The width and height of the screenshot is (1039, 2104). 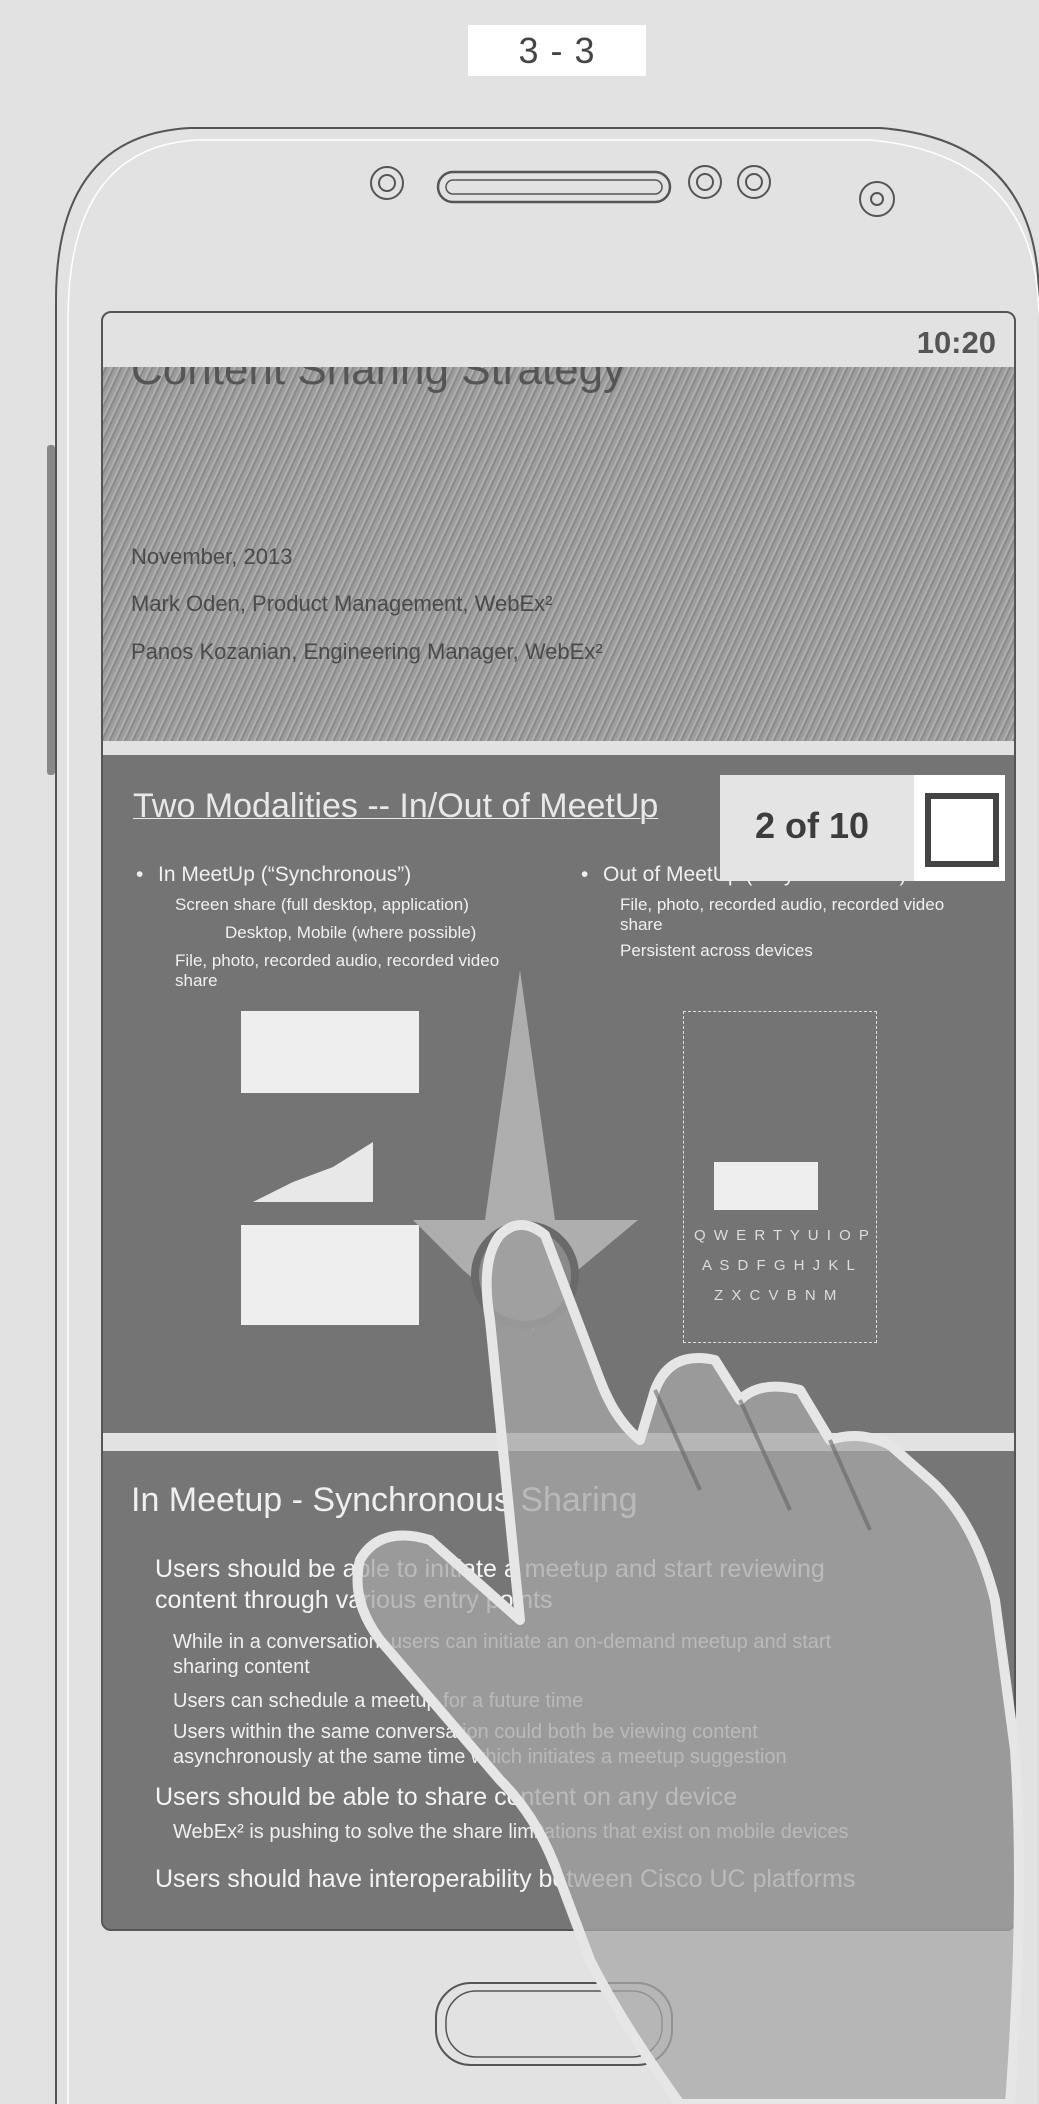 What do you see at coordinates (962, 830) in the screenshot?
I see `checkbox-icon` at bounding box center [962, 830].